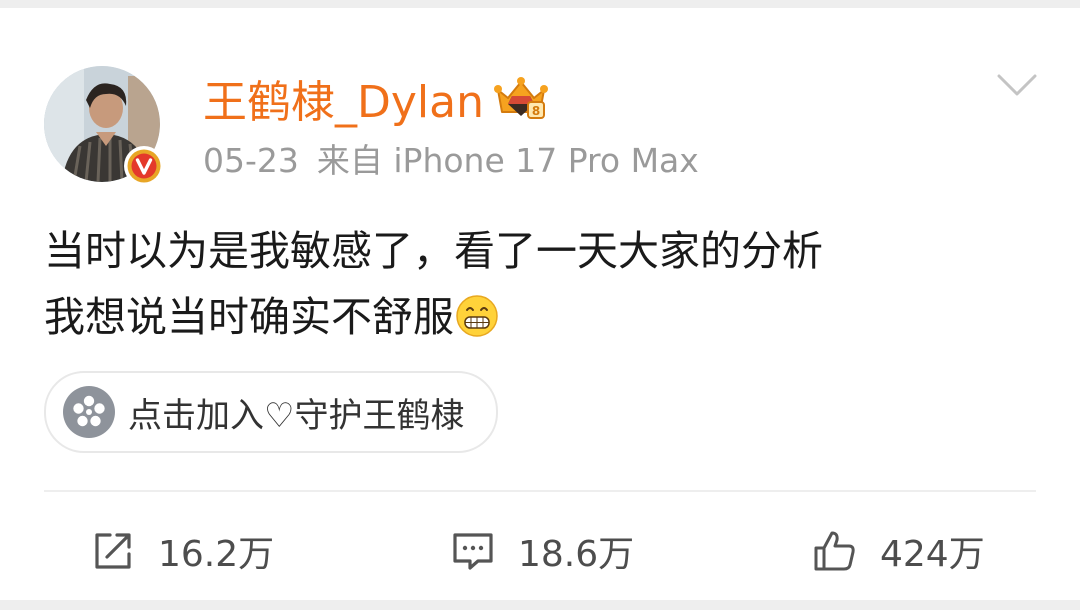  What do you see at coordinates (251, 160) in the screenshot?
I see `post-date: 05-23` at bounding box center [251, 160].